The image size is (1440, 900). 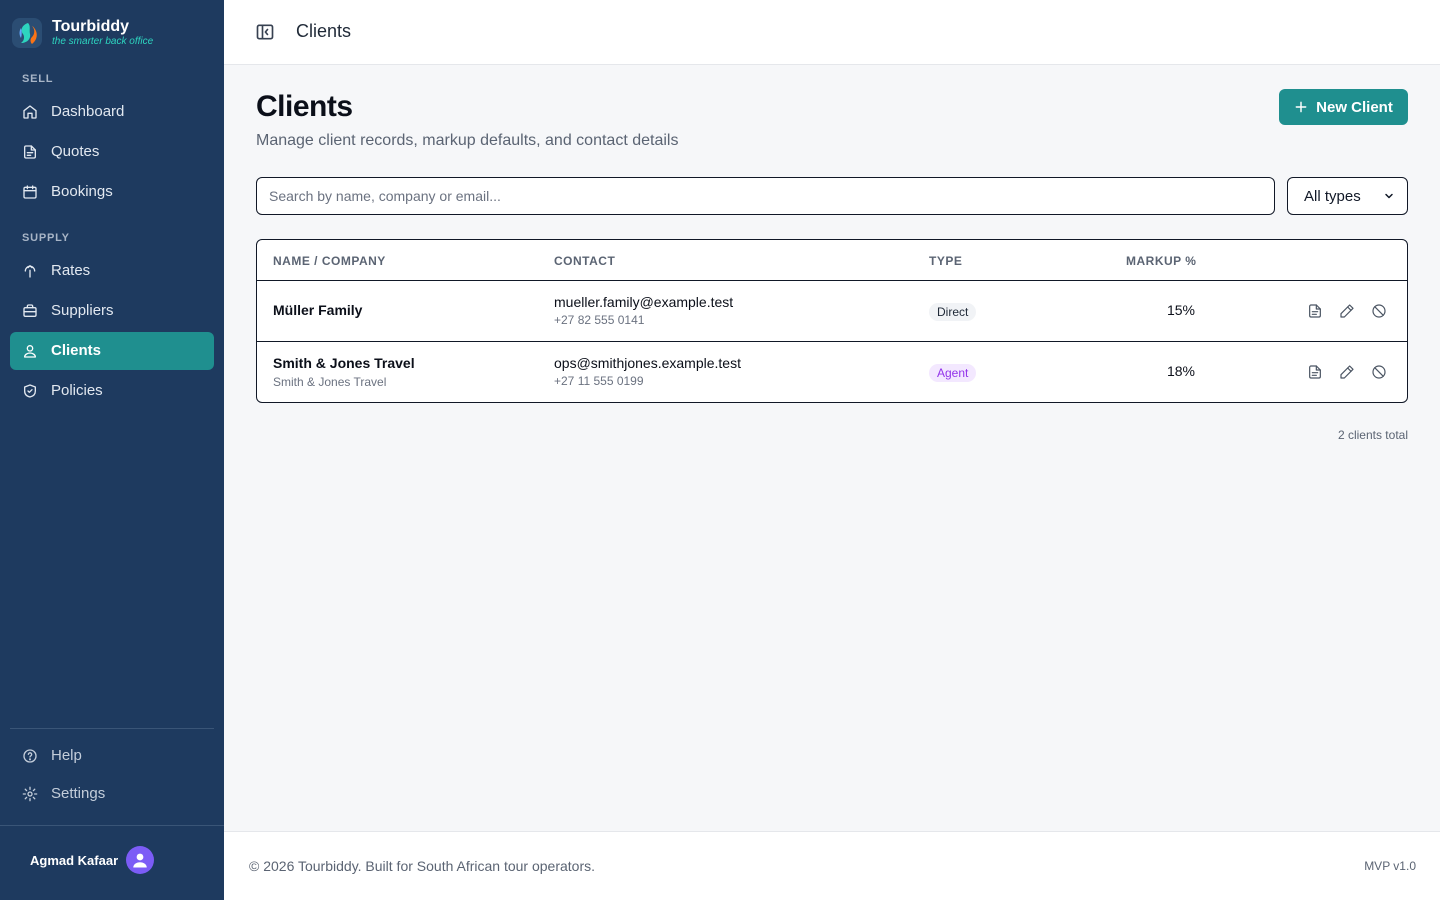 What do you see at coordinates (30, 192) in the screenshot?
I see `calendar-icon` at bounding box center [30, 192].